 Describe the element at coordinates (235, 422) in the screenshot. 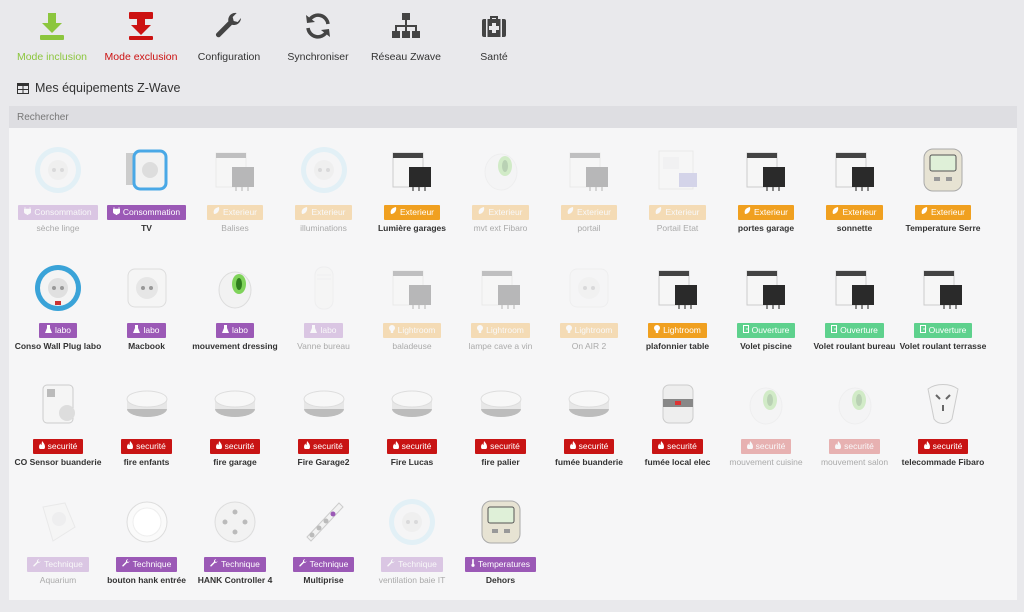

I see `device-card-fire-garage: securité fire garage` at that location.